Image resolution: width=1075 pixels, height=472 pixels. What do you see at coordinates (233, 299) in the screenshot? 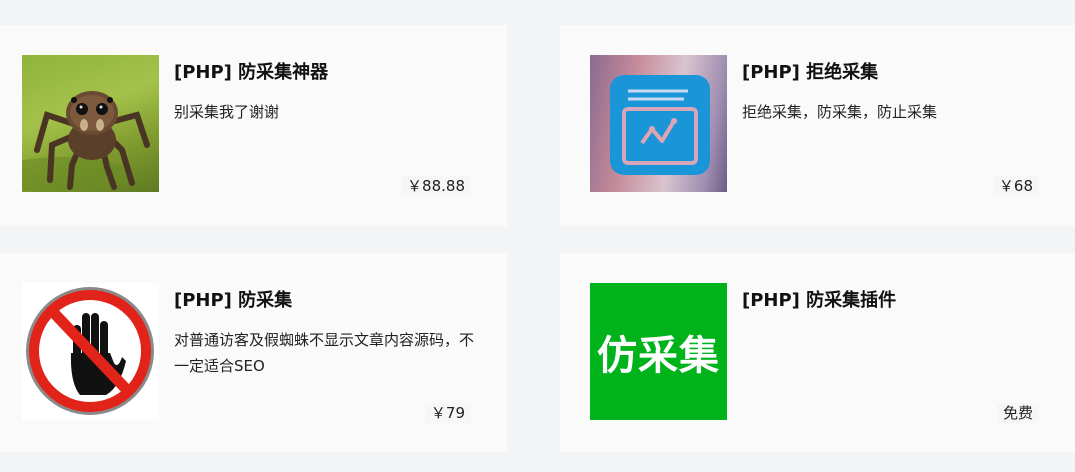
I see `product-title: [PHP] 防采集` at bounding box center [233, 299].